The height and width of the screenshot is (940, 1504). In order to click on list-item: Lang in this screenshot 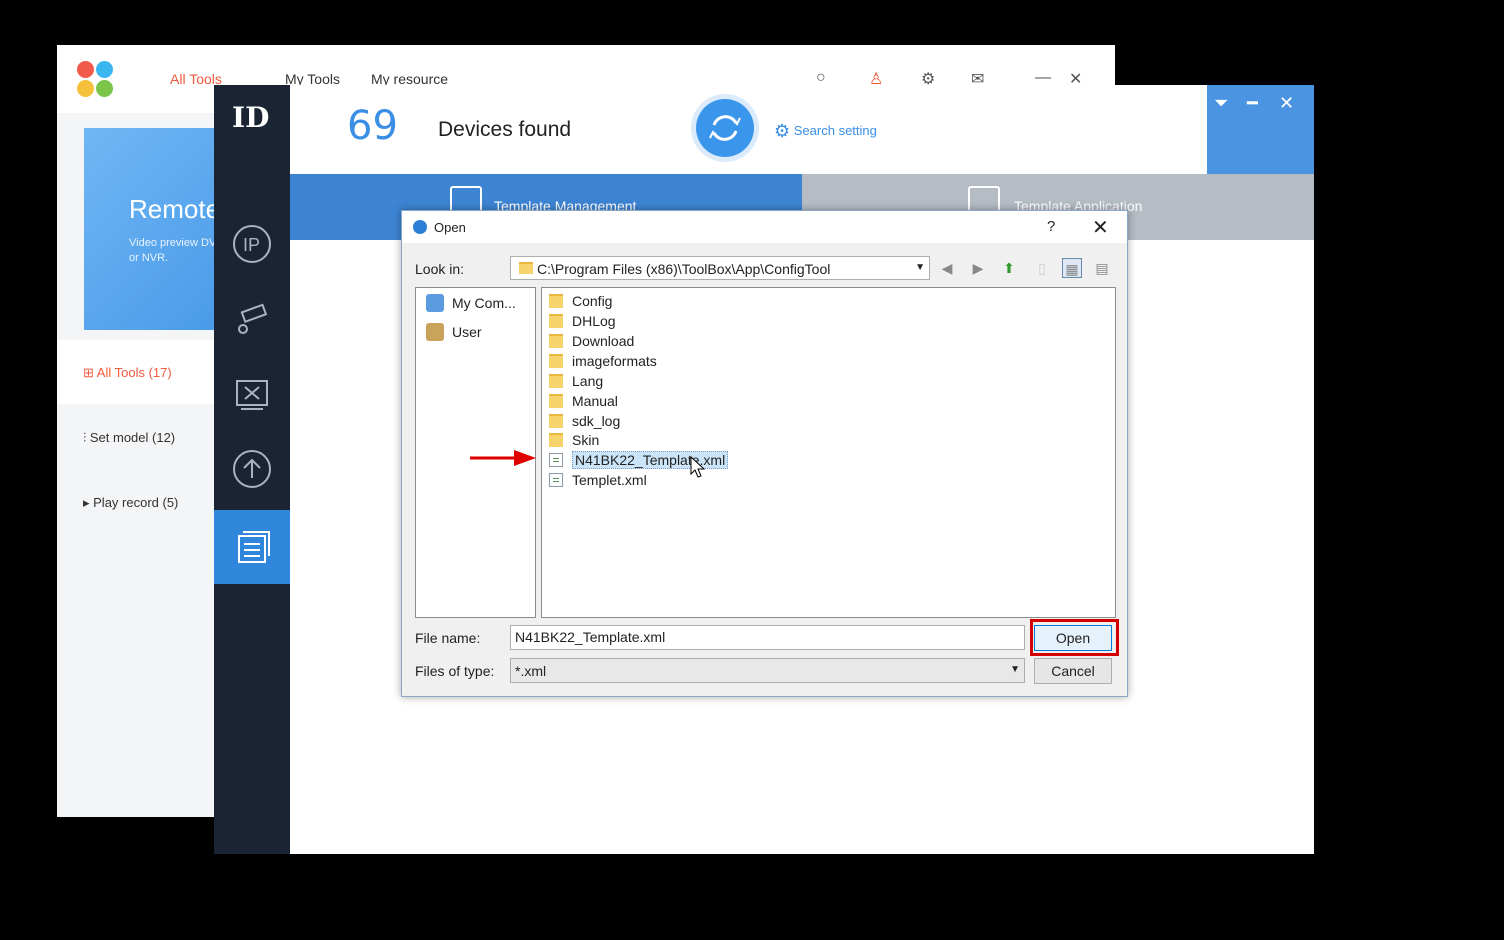, I will do `click(576, 380)`.